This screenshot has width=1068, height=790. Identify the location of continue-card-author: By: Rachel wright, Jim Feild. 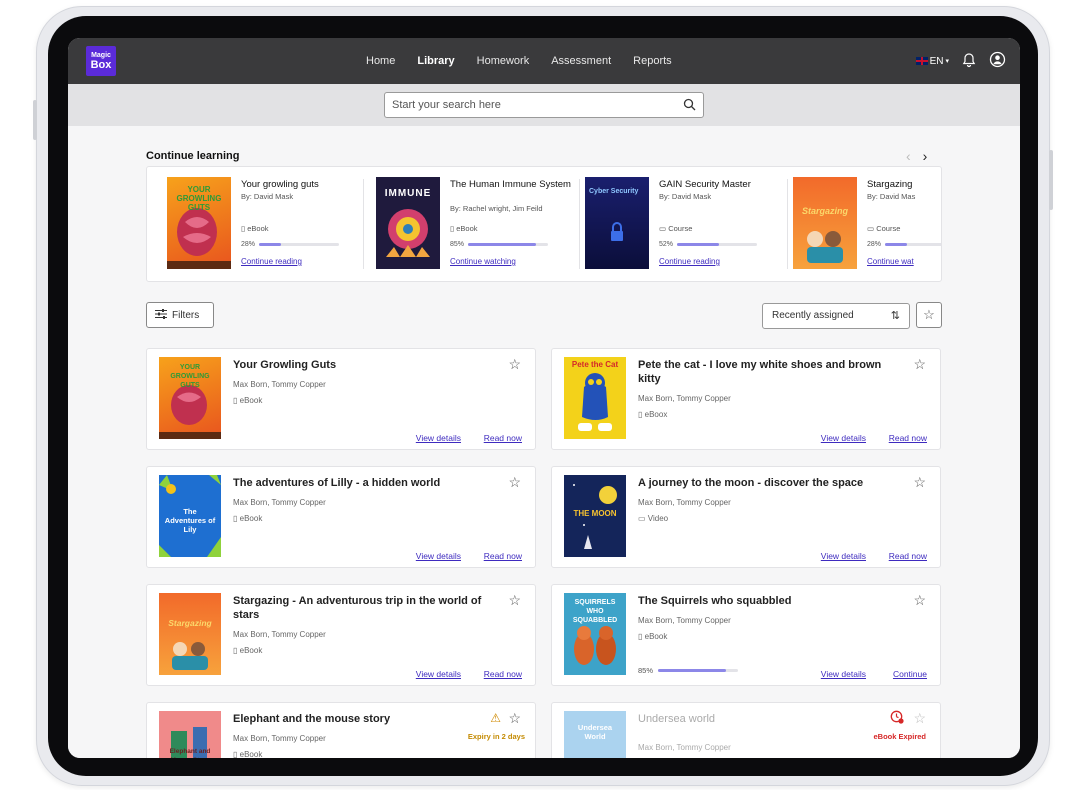
(496, 208).